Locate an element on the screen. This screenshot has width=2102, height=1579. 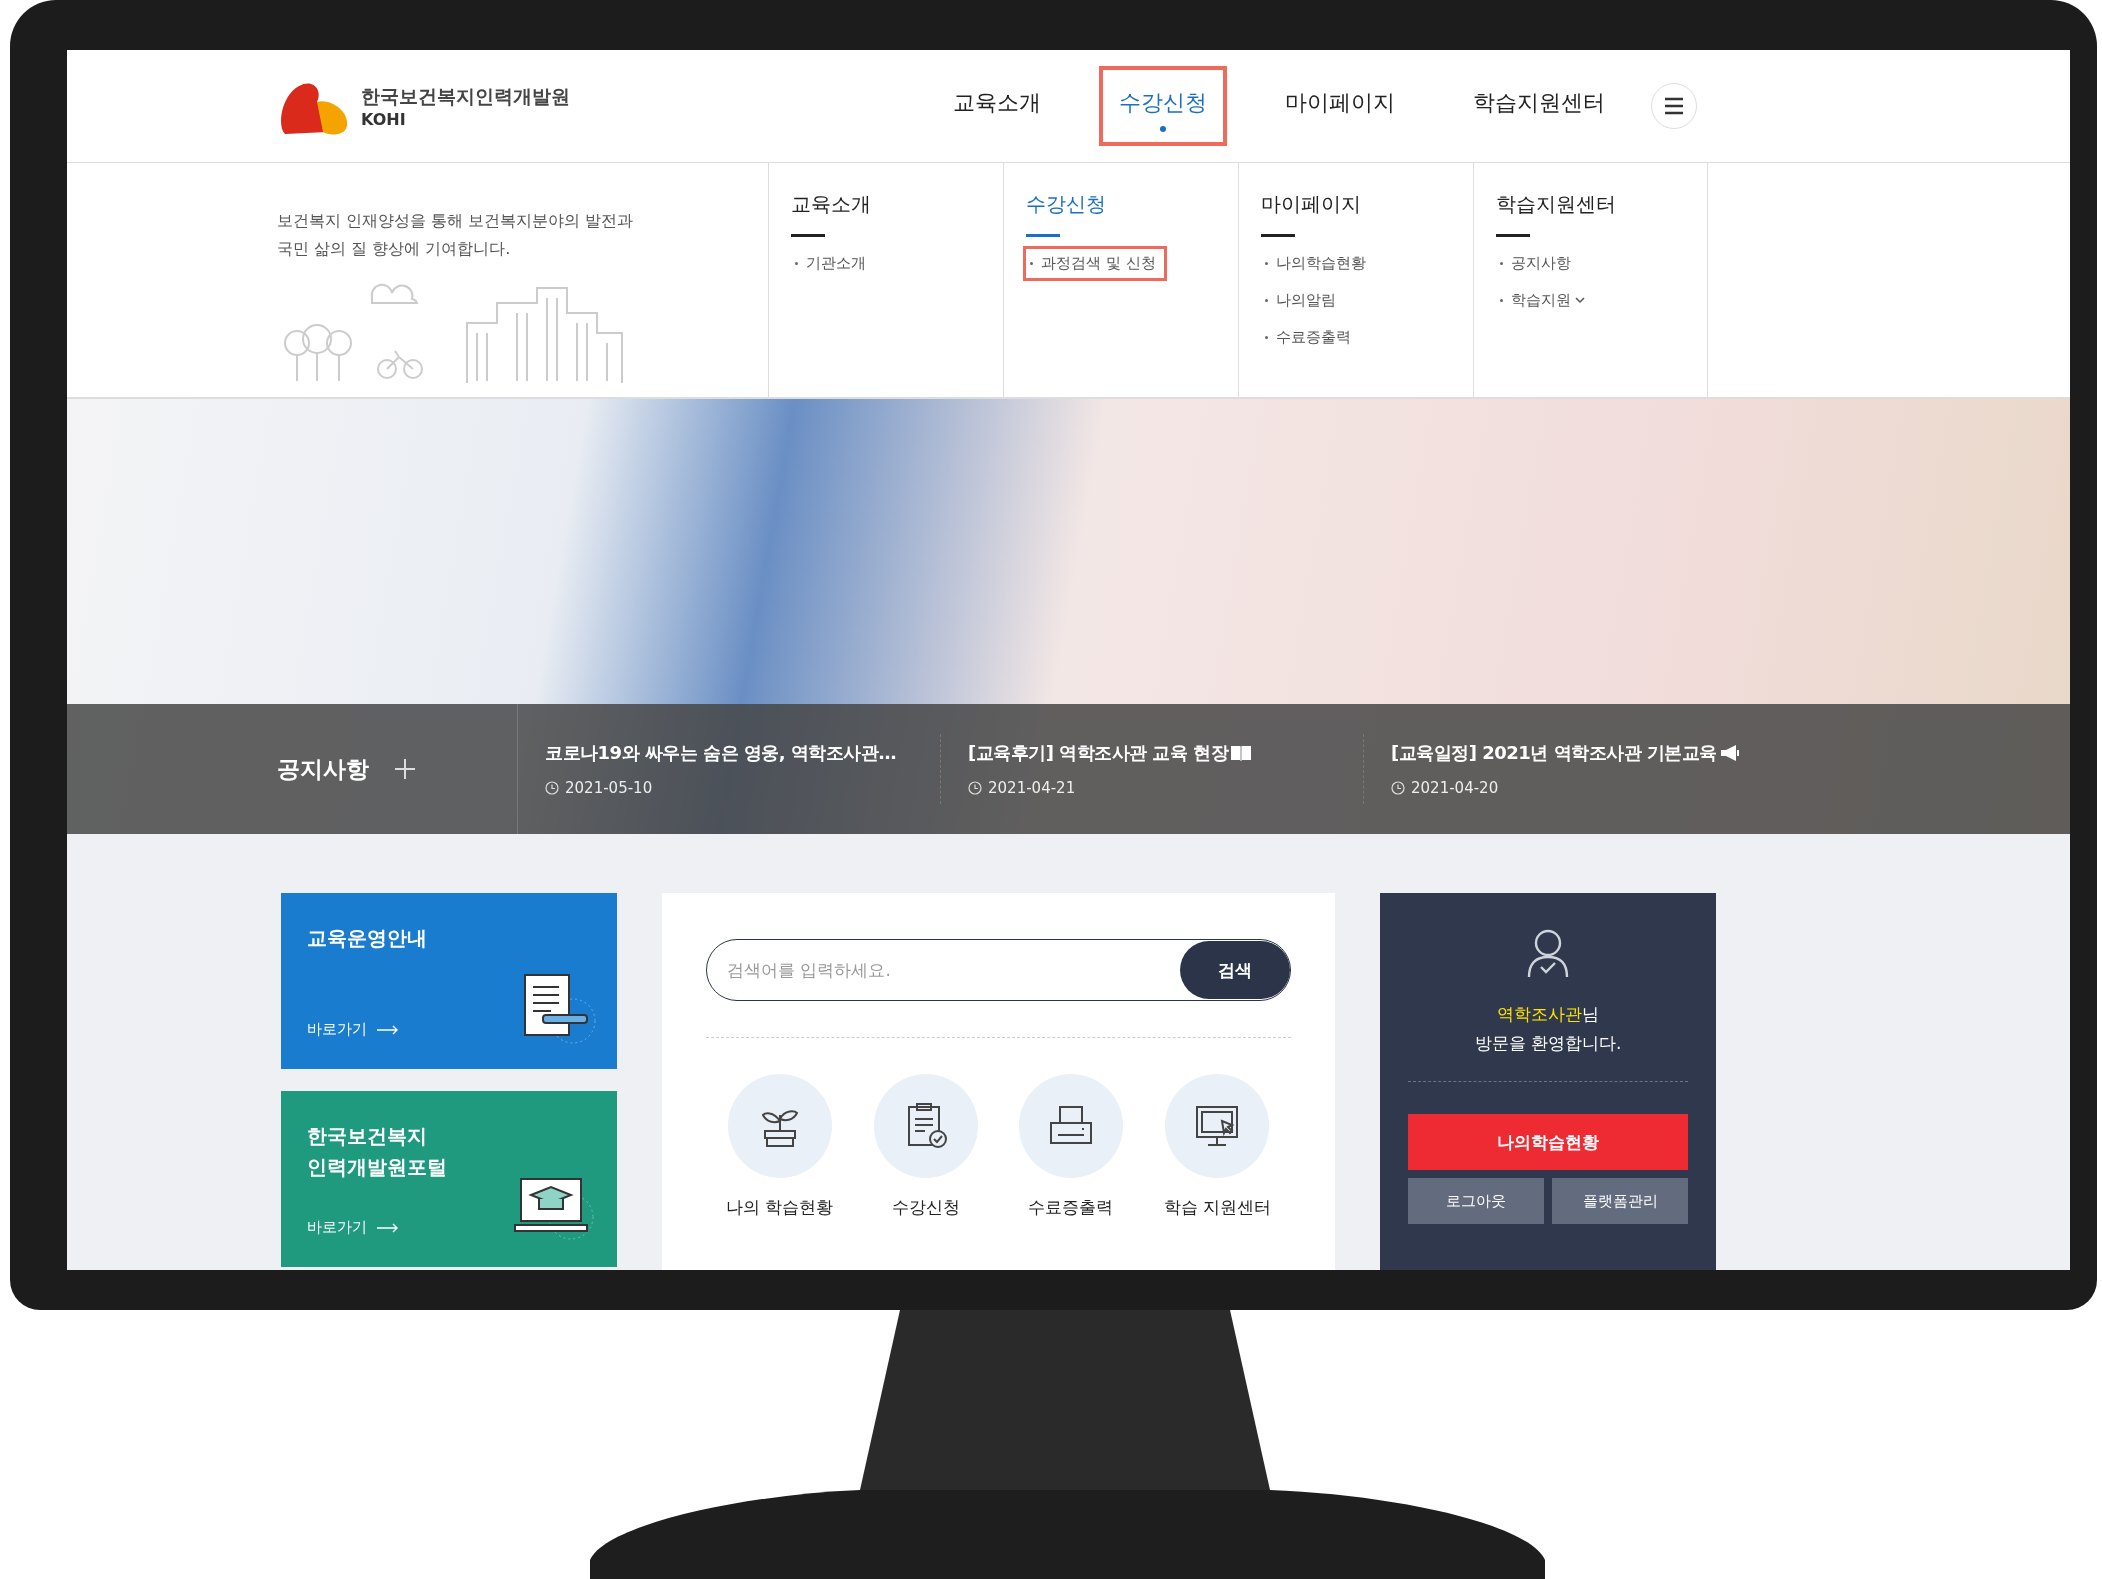
menu-heading: 수강신청 is located at coordinates (1066, 204).